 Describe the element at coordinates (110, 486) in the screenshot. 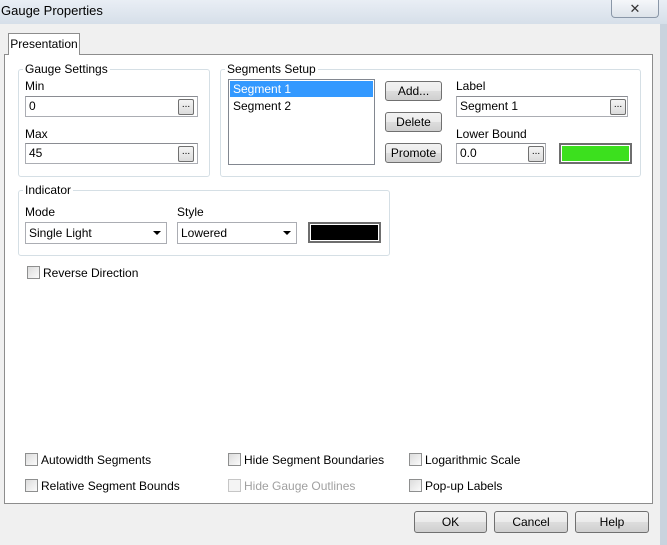

I see `relative-segment-bounds-label: Relative Segment Bounds` at that location.